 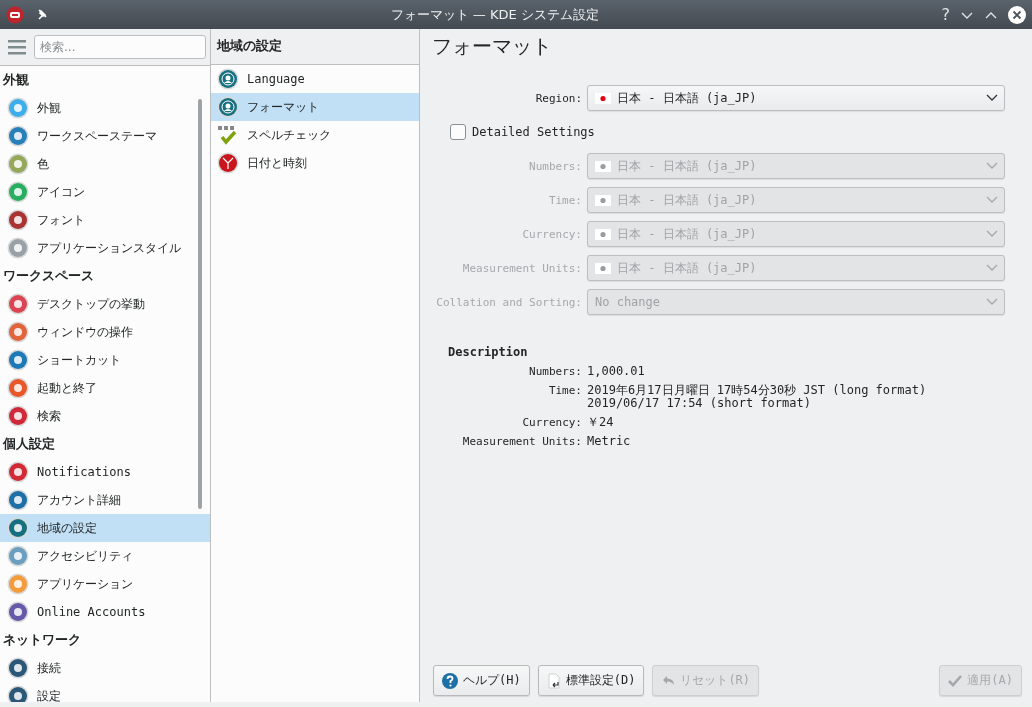 What do you see at coordinates (48, 276) in the screenshot?
I see `category-heading: ワークスペース` at bounding box center [48, 276].